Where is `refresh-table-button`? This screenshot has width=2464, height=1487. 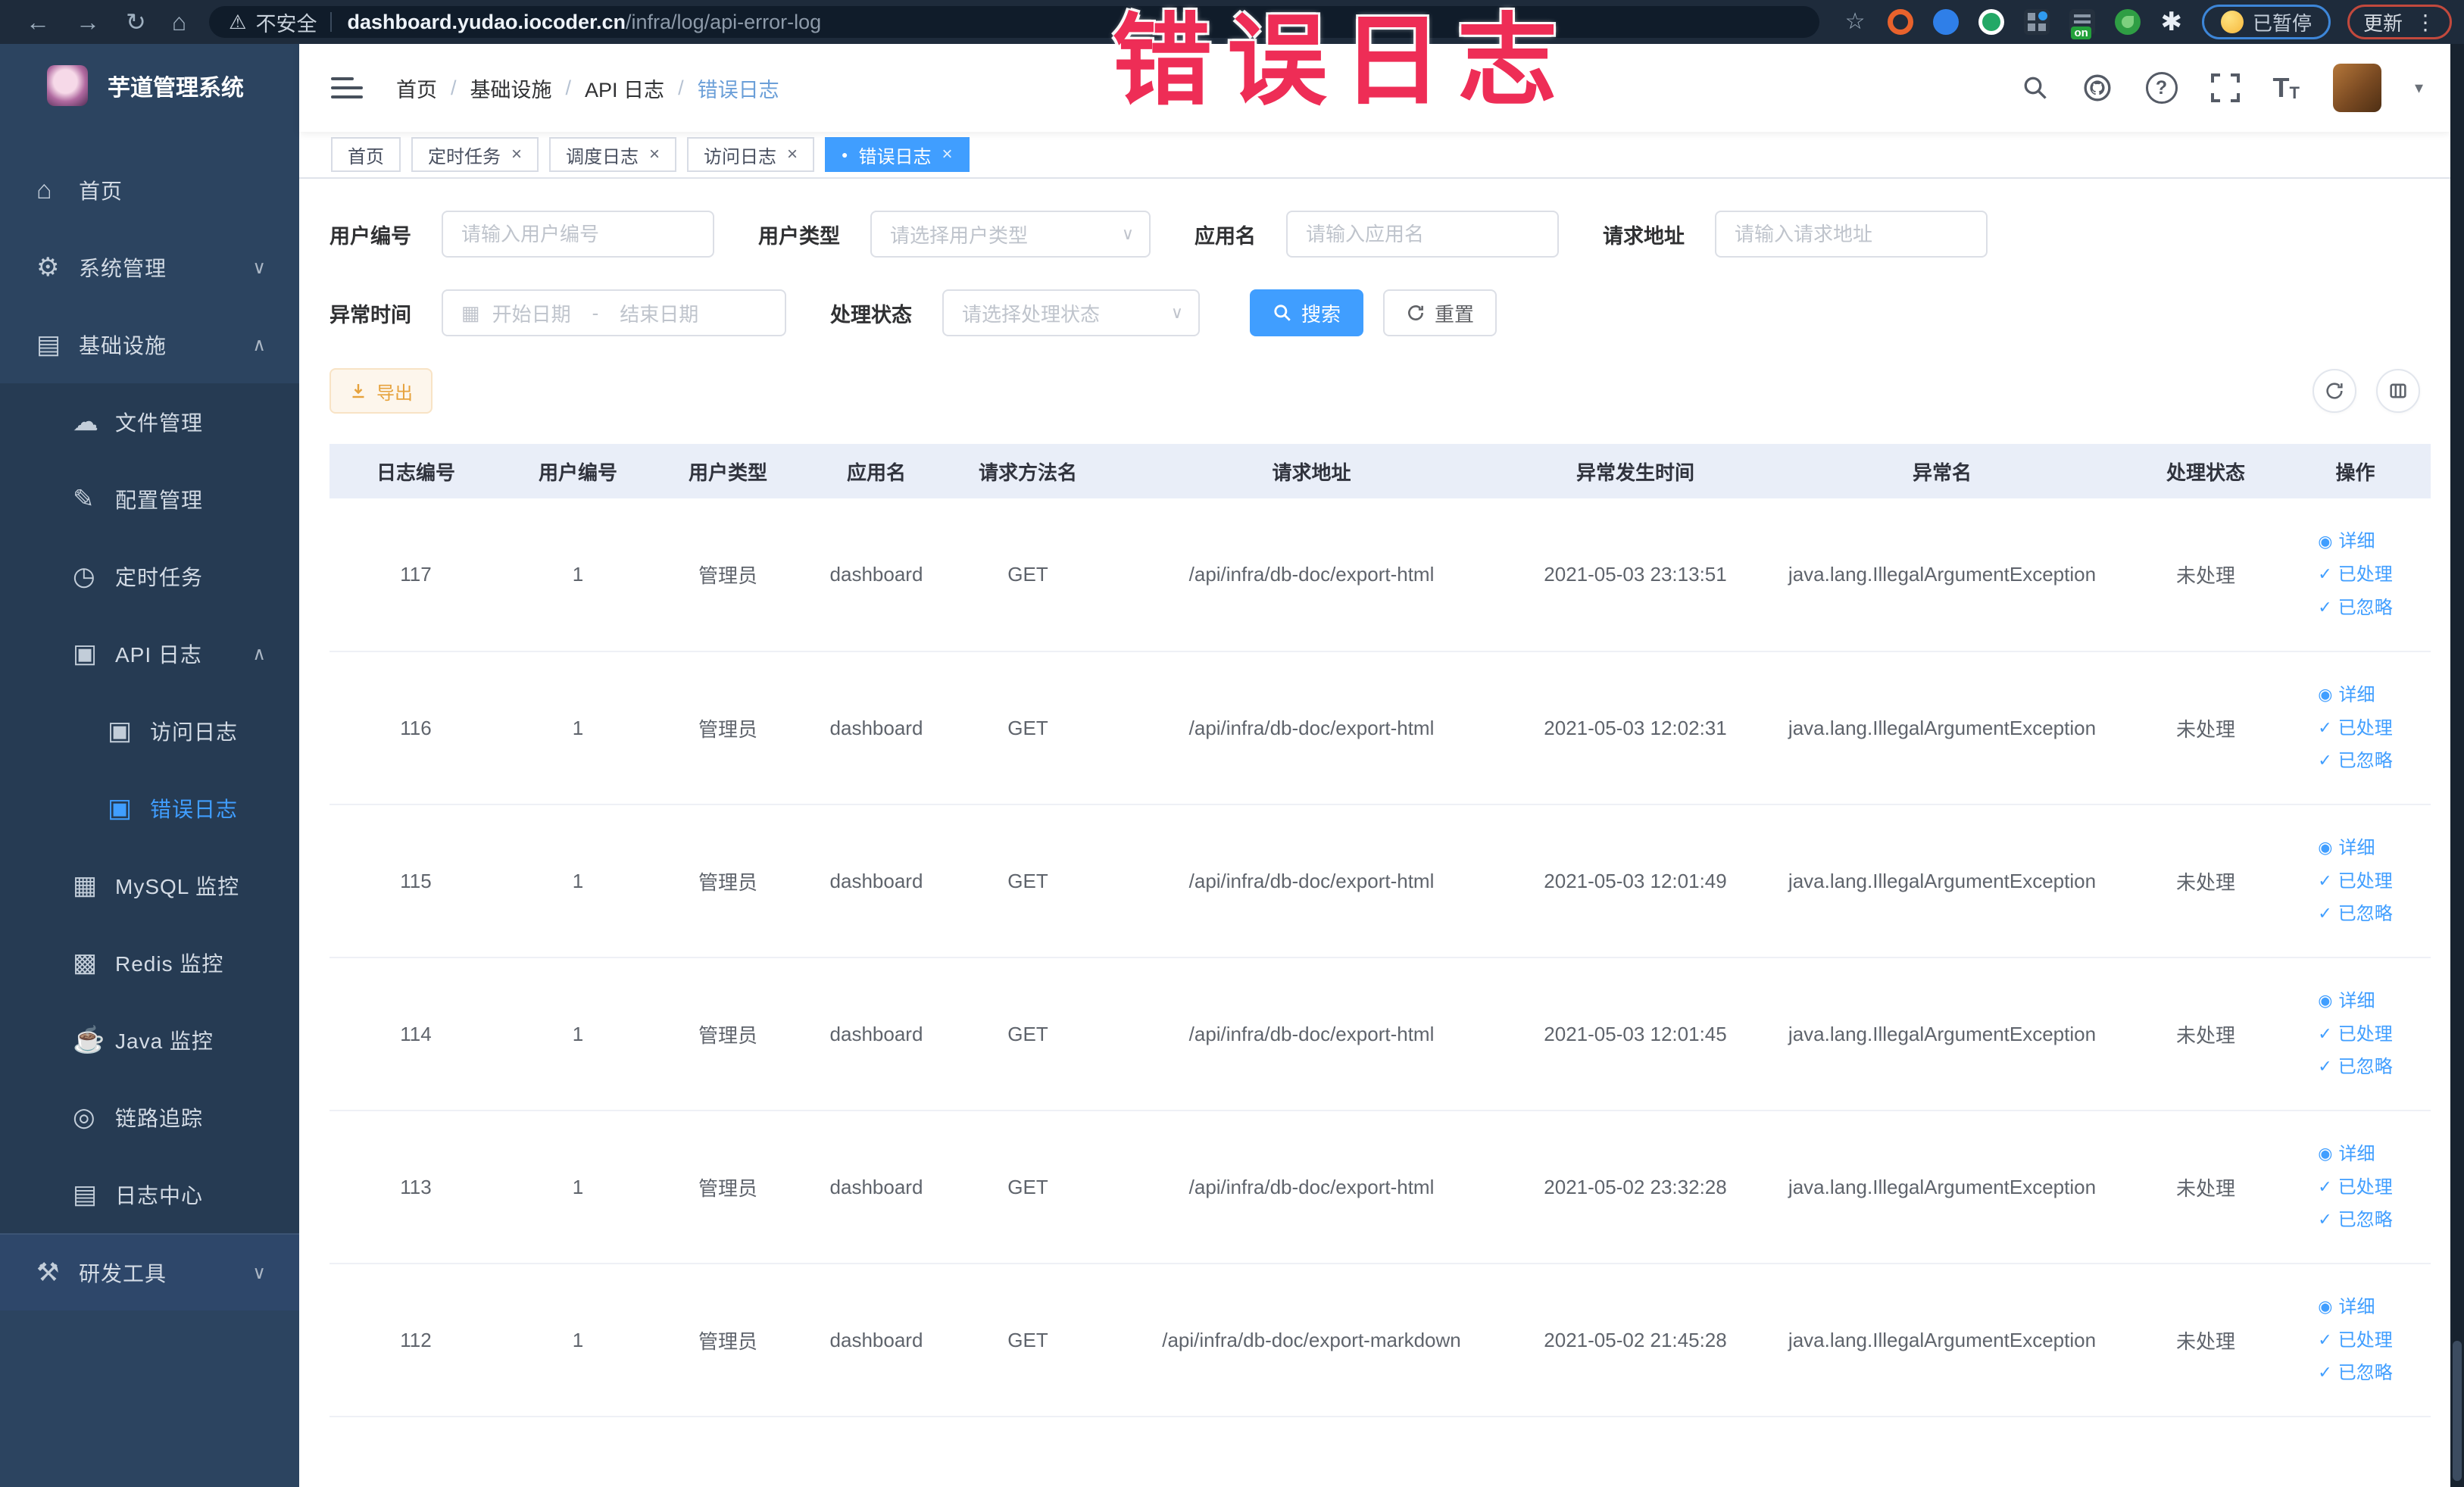
refresh-table-button is located at coordinates (2334, 391).